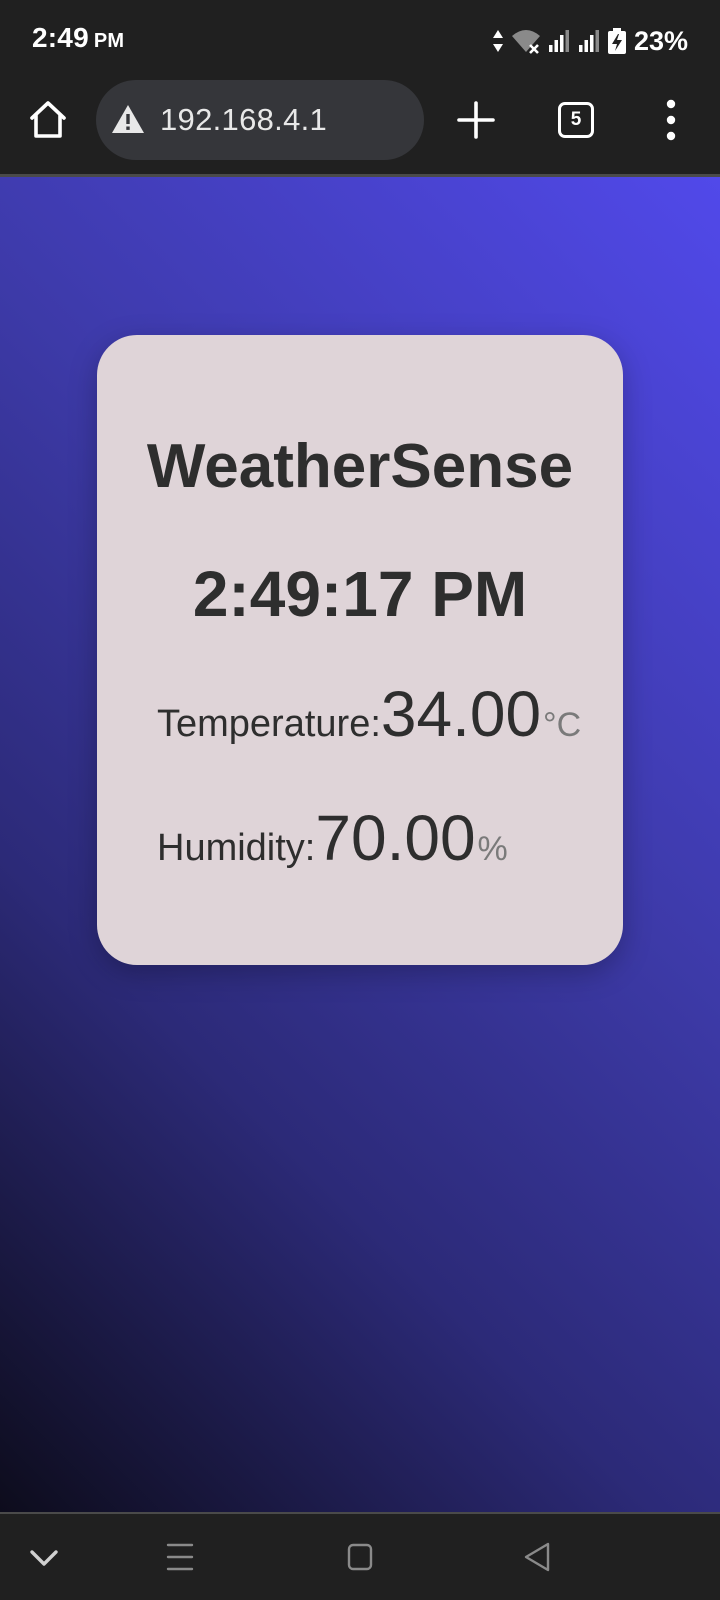 This screenshot has width=720, height=1600. Describe the element at coordinates (671, 120) in the screenshot. I see `more-vertical-icon` at that location.